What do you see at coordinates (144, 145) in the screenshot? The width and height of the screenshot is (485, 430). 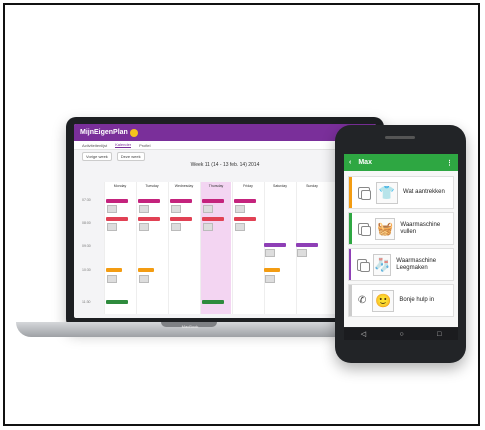 I see `tab-profile: Profiel` at bounding box center [144, 145].